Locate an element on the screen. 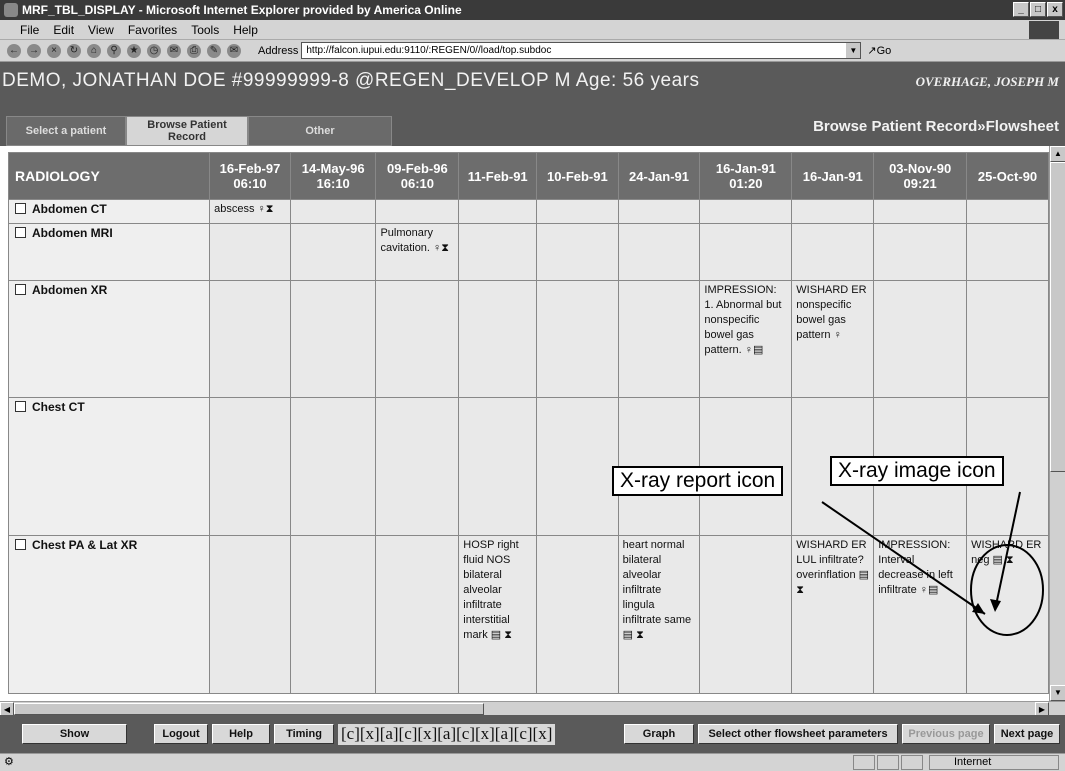 The height and width of the screenshot is (771, 1065). result-cell: Pulmonary cavitation. ♀⧗ is located at coordinates (417, 252).